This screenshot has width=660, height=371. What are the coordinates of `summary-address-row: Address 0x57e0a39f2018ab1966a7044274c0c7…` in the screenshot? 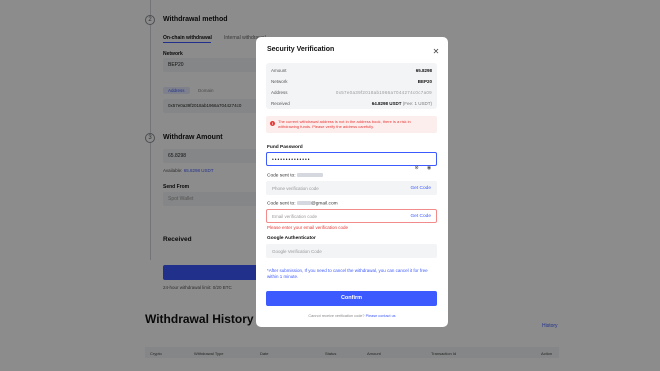 It's located at (351, 93).